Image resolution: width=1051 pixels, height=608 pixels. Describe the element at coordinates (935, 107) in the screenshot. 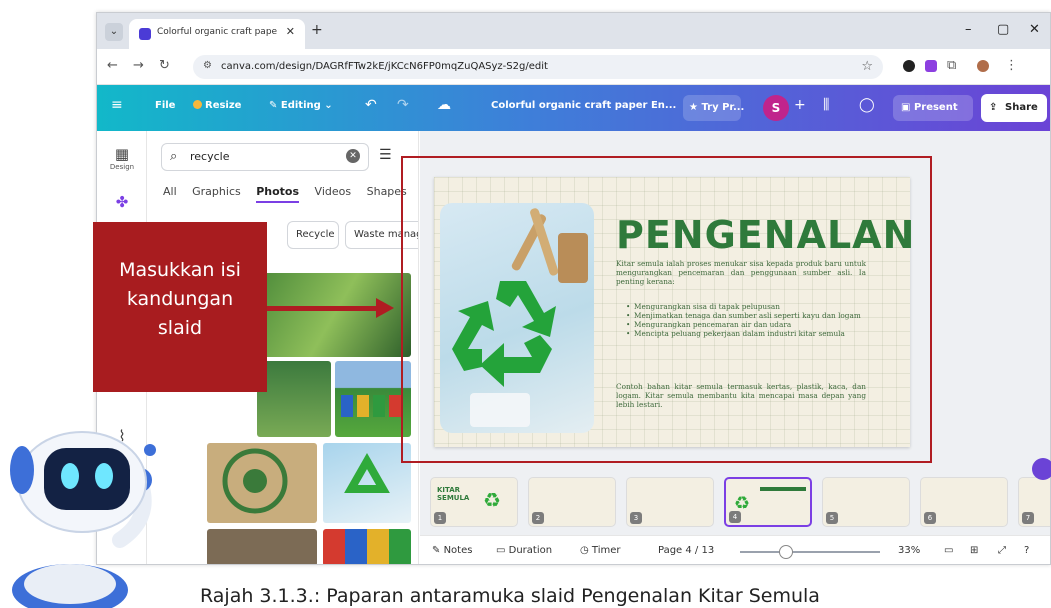

I see `present-text: Present` at that location.